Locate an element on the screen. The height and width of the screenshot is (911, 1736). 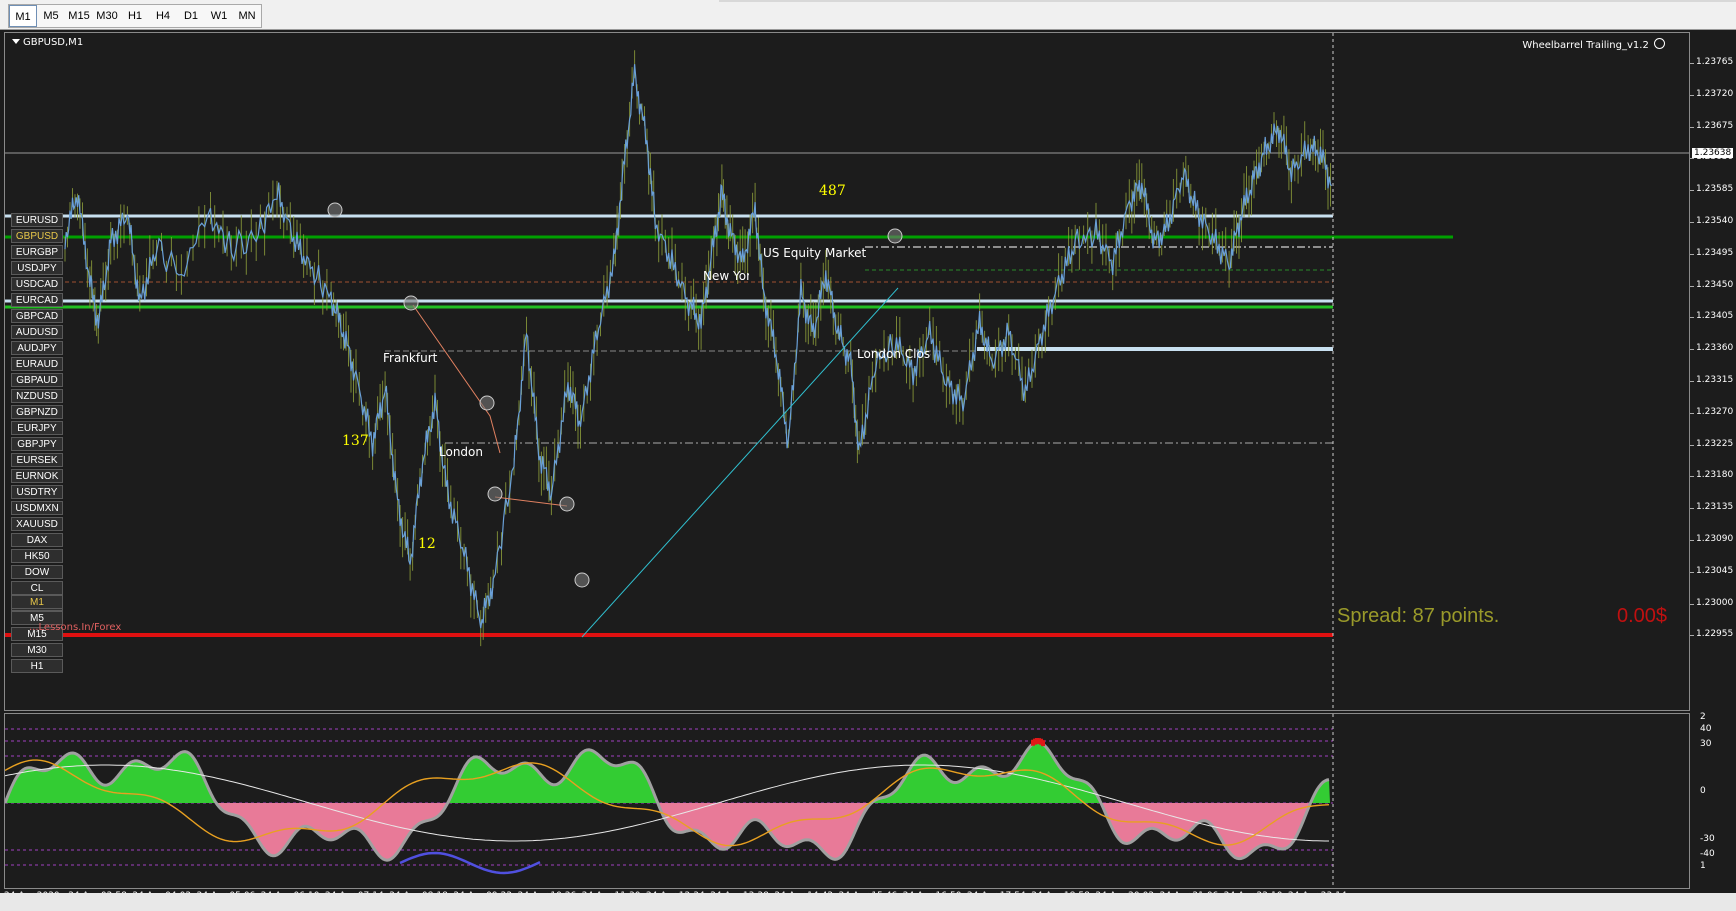
timeframe-toolbar: M1 M5 M15 M30 H1 H4 D1 W1 MN is located at coordinates (868, 15).